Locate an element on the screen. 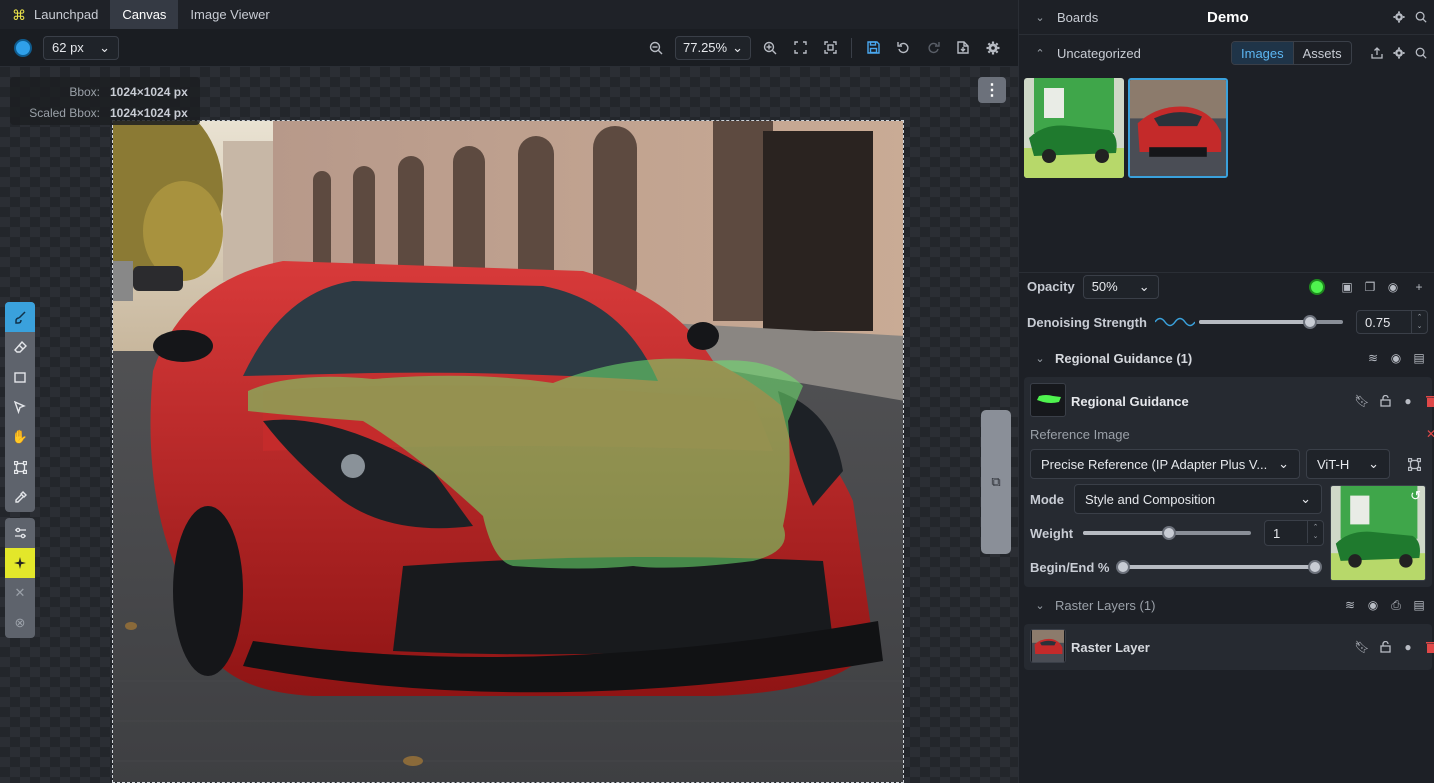  eyedropper-tool-icon is located at coordinates (20, 497).